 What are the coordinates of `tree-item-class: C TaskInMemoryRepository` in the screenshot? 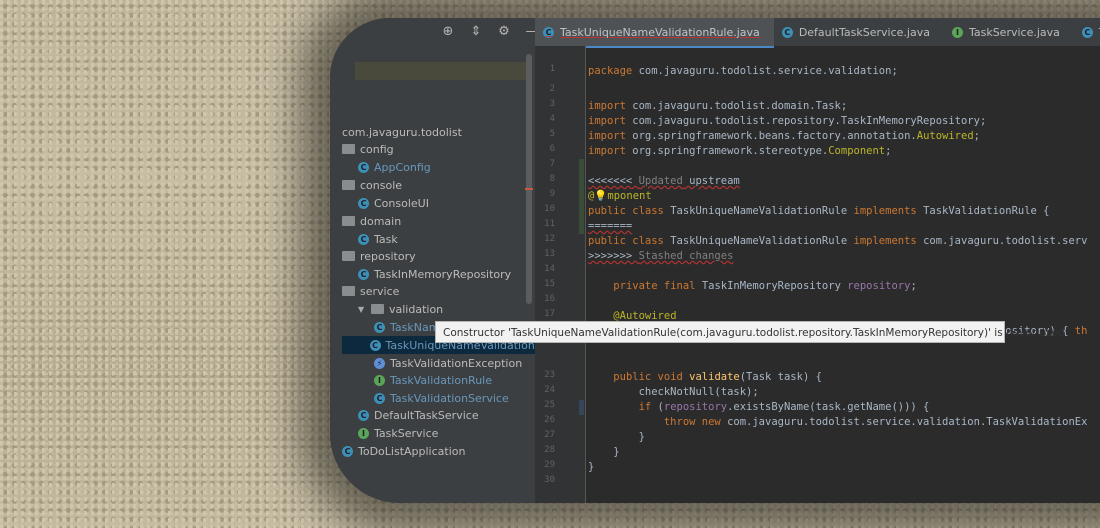 It's located at (434, 274).